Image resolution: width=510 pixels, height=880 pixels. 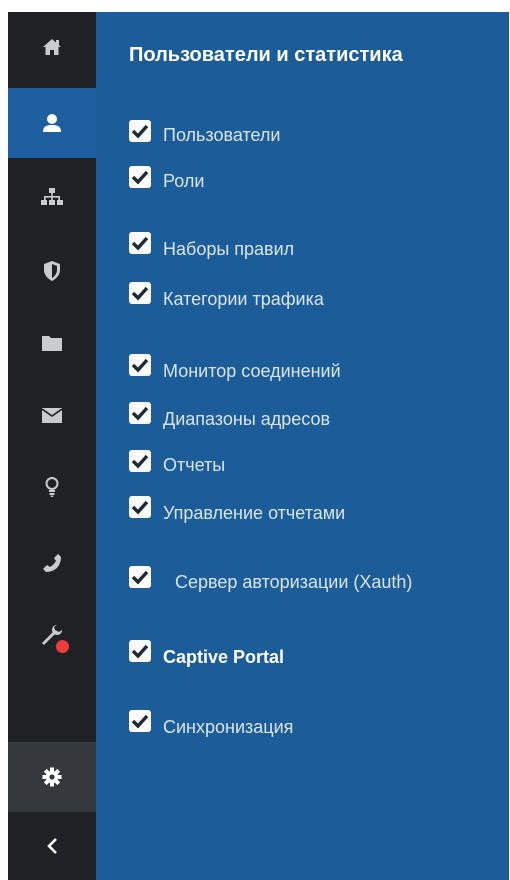 I want to click on nav-tools, so click(x=52, y=635).